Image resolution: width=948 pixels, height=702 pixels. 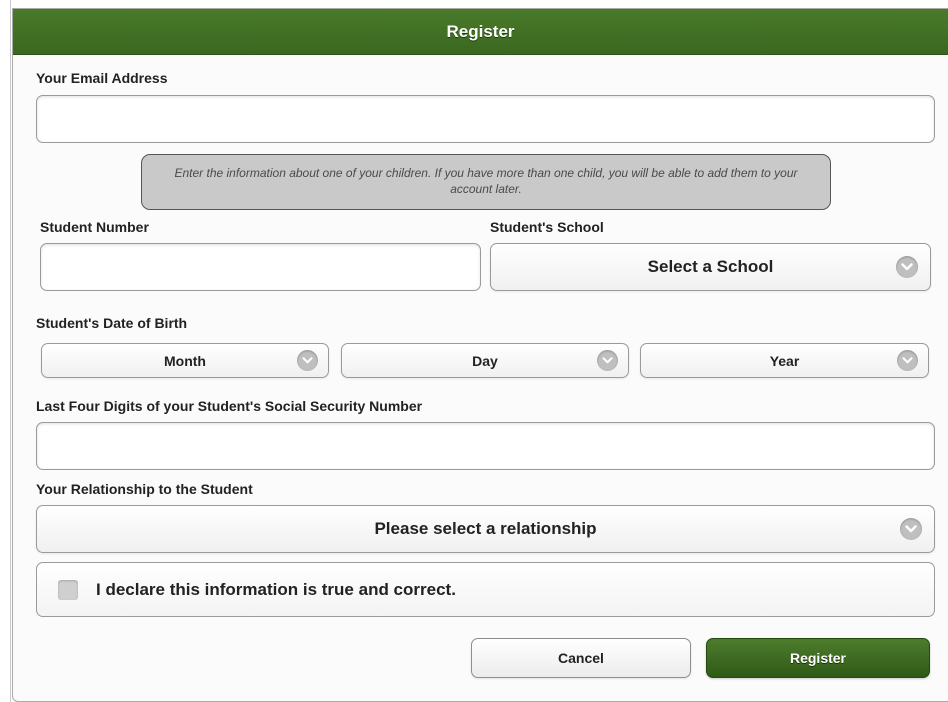 I want to click on relationship-select: Please select a relationship, so click(x=485, y=529).